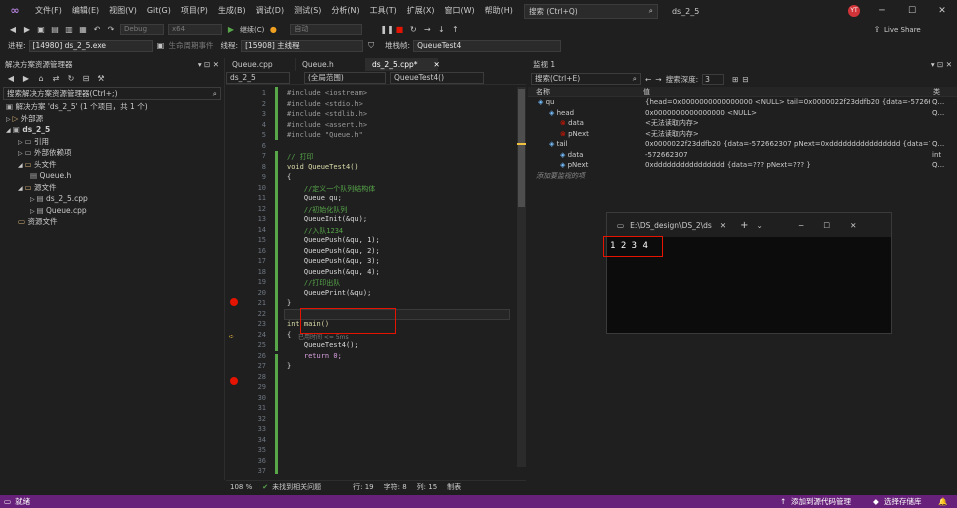 This screenshot has width=957, height=508. What do you see at coordinates (314, 356) in the screenshot?
I see `code-line: return 0;` at bounding box center [314, 356].